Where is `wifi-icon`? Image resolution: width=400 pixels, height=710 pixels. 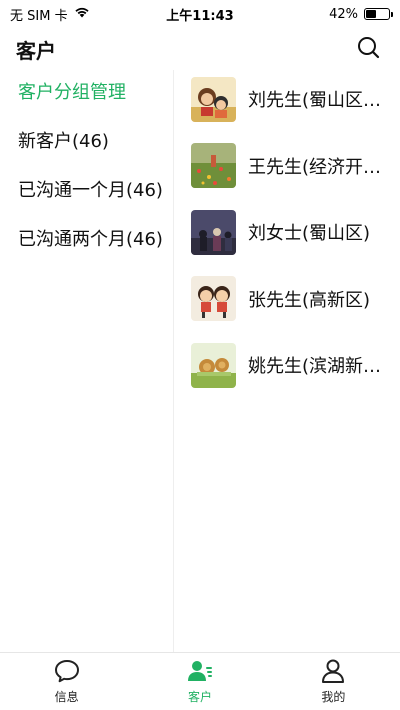
wifi-icon is located at coordinates (82, 14).